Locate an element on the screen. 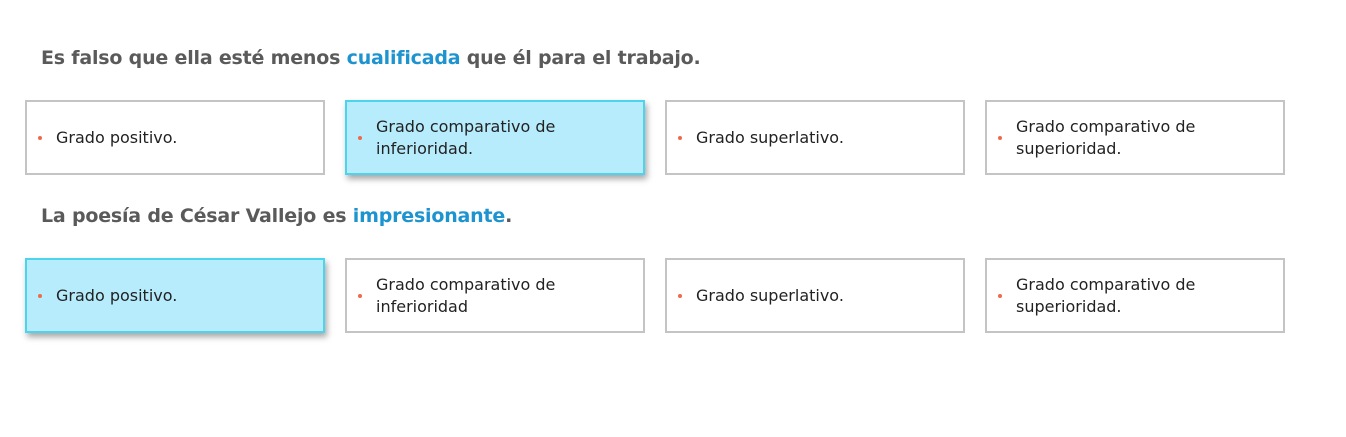 The height and width of the screenshot is (437, 1346). question-2-option-1: Grado positivo. is located at coordinates (175, 295).